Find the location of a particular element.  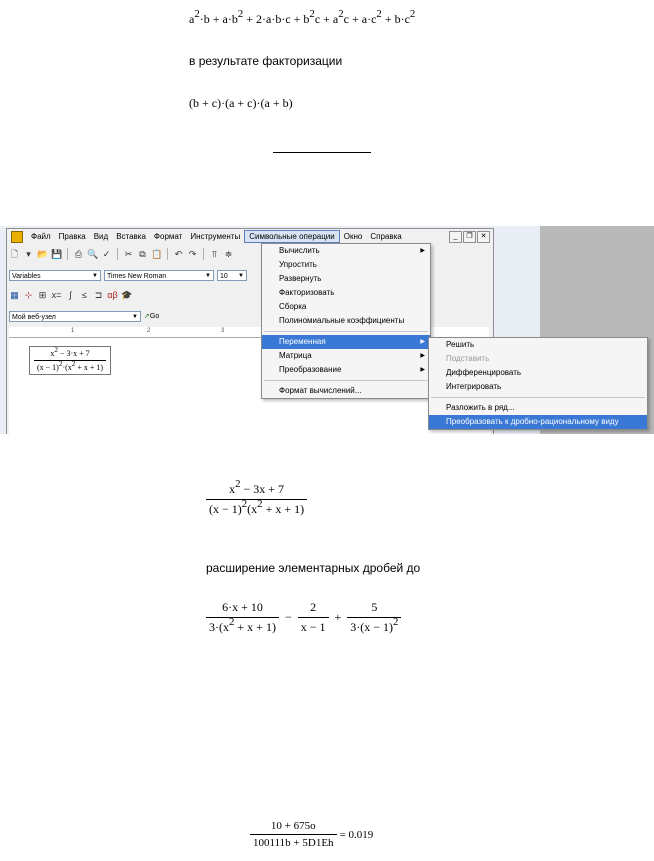

evaluation-icon: x= is located at coordinates (56, 295).